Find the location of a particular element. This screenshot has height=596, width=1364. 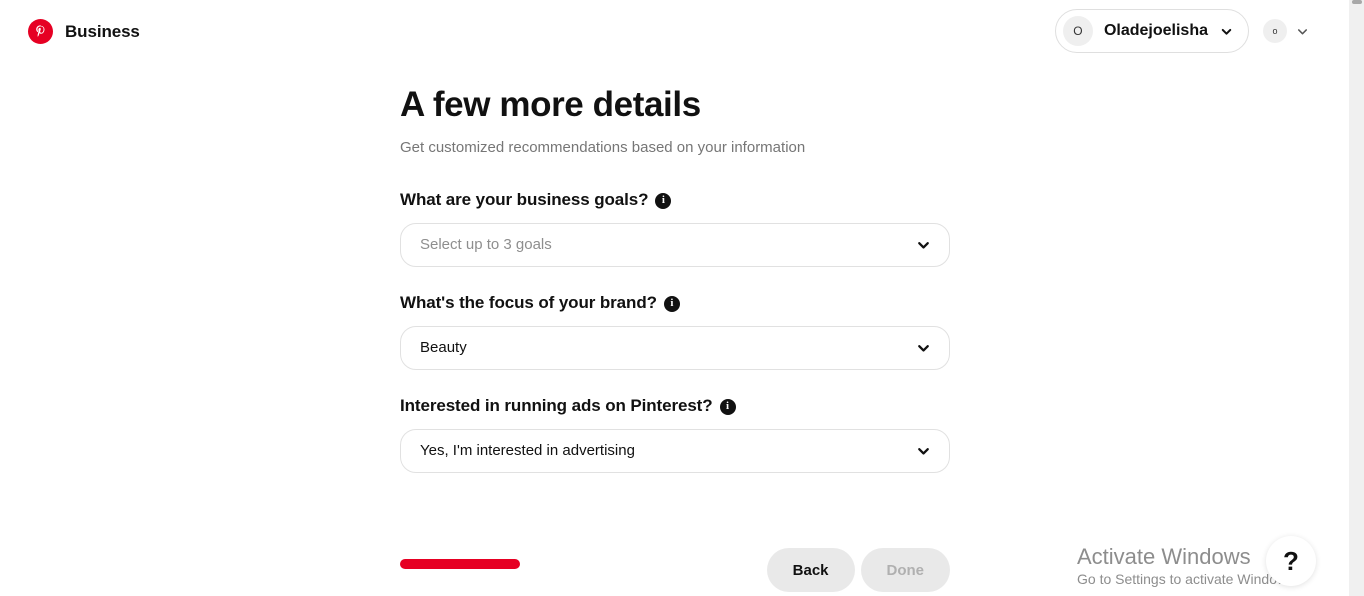

page-title: A few more details is located at coordinates (550, 104).